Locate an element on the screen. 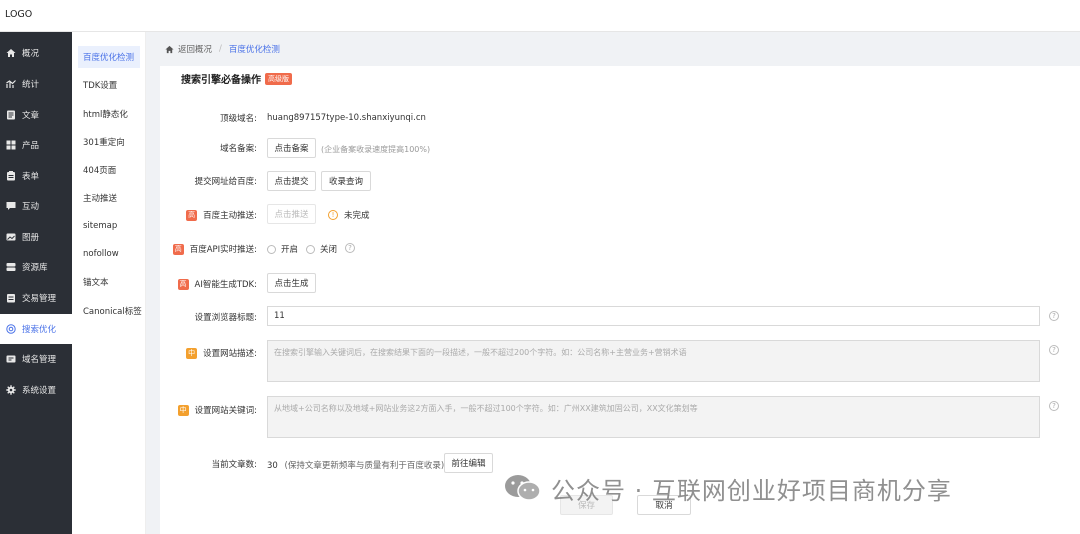 This screenshot has width=1080, height=534. sidebar-item-interaction: 互动 is located at coordinates (36, 206).